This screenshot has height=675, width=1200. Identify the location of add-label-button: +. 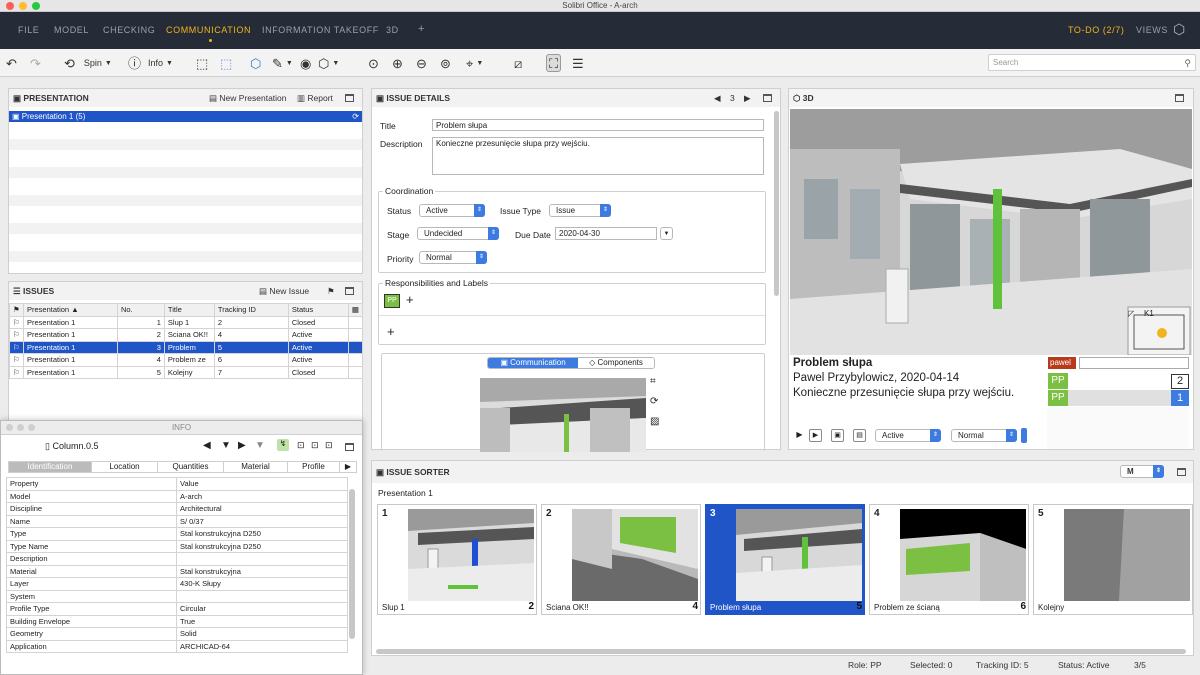
(391, 331).